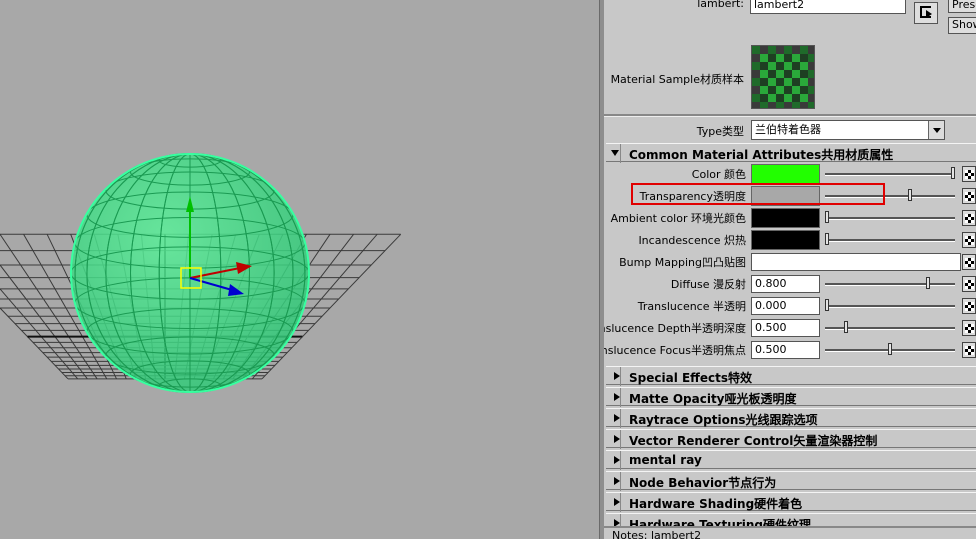 Image resolution: width=976 pixels, height=539 pixels. I want to click on collapsed-section: Raytrace Options光线跟踪选项, so click(791, 418).